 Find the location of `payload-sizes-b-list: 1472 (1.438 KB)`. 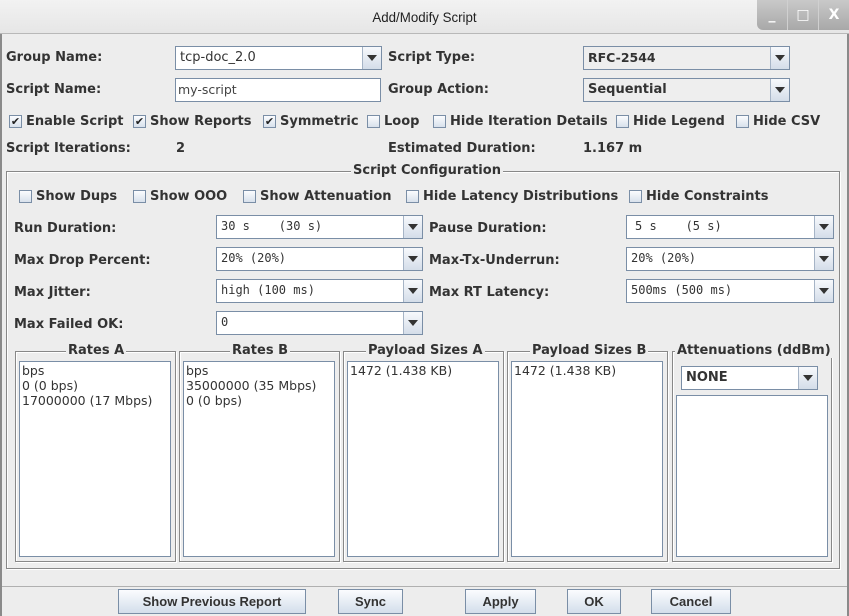

payload-sizes-b-list: 1472 (1.438 KB) is located at coordinates (587, 459).